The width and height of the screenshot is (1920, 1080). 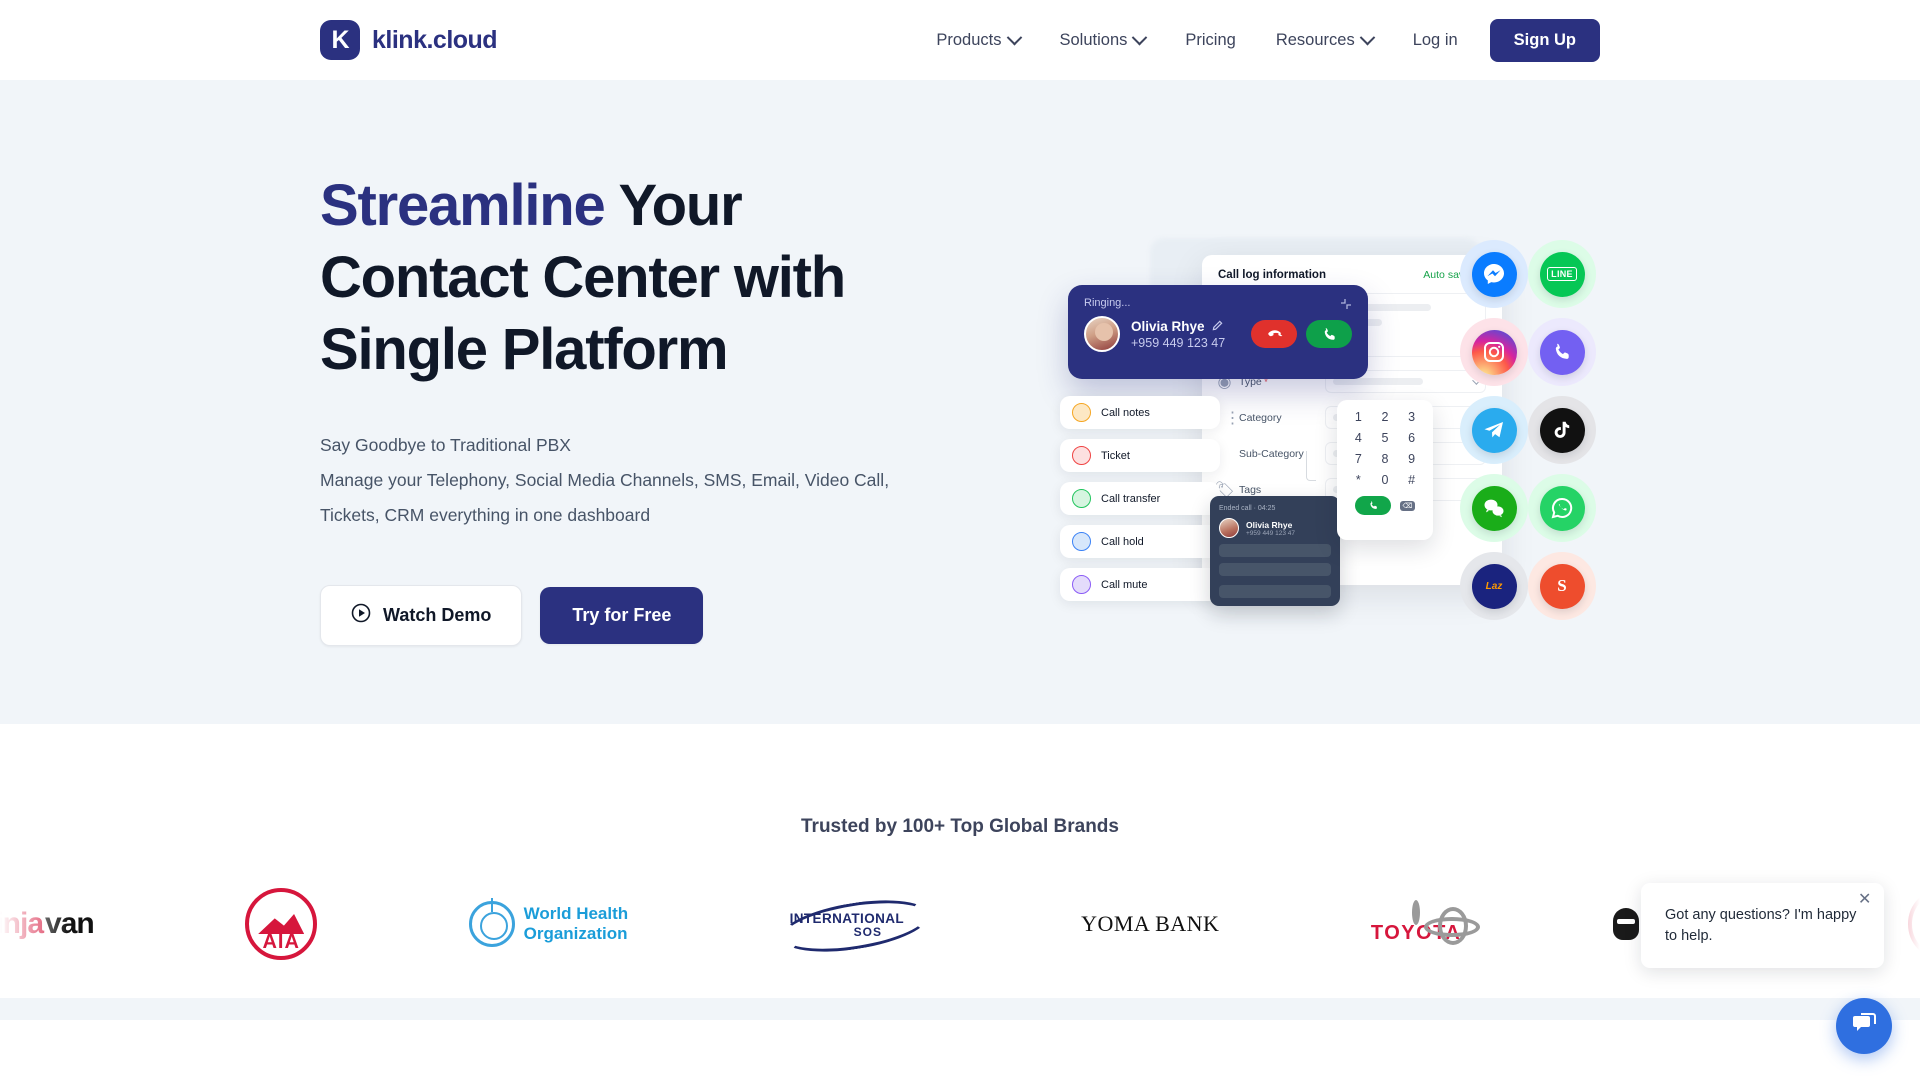 What do you see at coordinates (1625, 924) in the screenshot?
I see `ninjavan-mark-icon` at bounding box center [1625, 924].